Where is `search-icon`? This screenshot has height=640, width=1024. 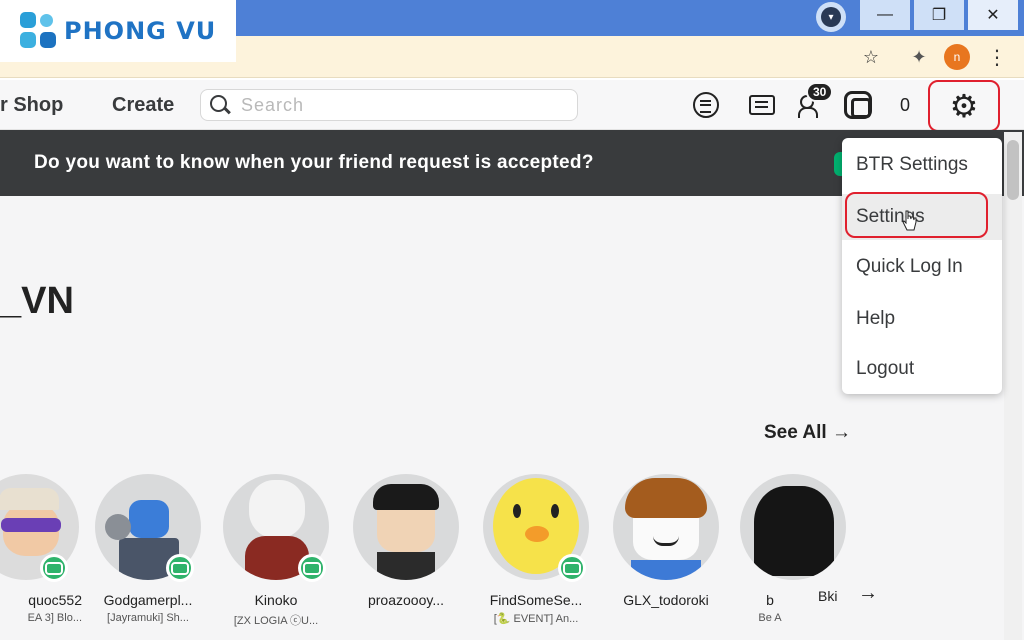
search-icon is located at coordinates (220, 105).